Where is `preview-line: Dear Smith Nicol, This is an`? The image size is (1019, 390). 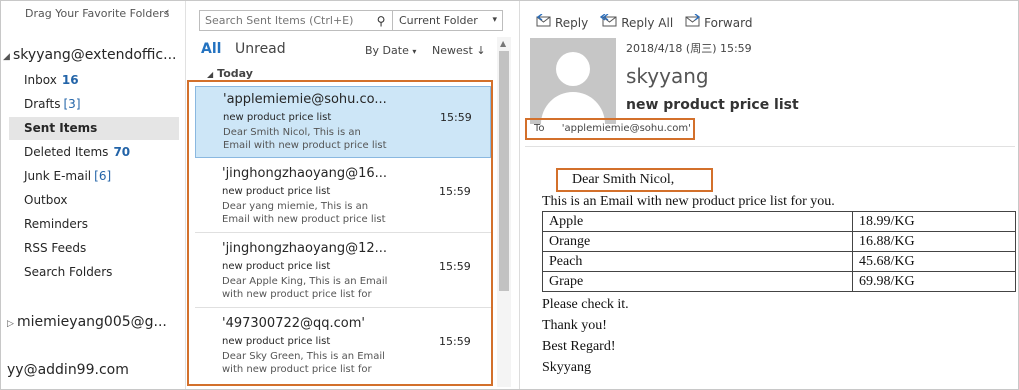 preview-line: Dear Smith Nicol, This is an is located at coordinates (292, 132).